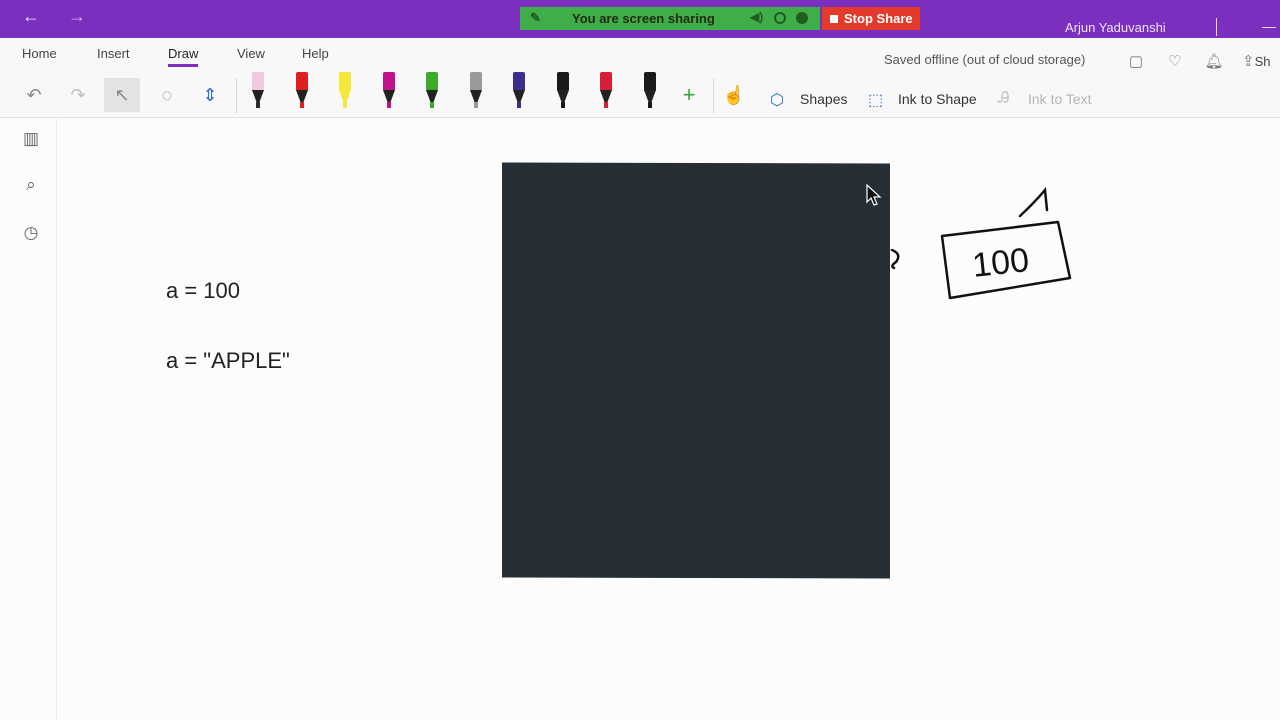  I want to click on redo-icon: ↷, so click(78, 95).